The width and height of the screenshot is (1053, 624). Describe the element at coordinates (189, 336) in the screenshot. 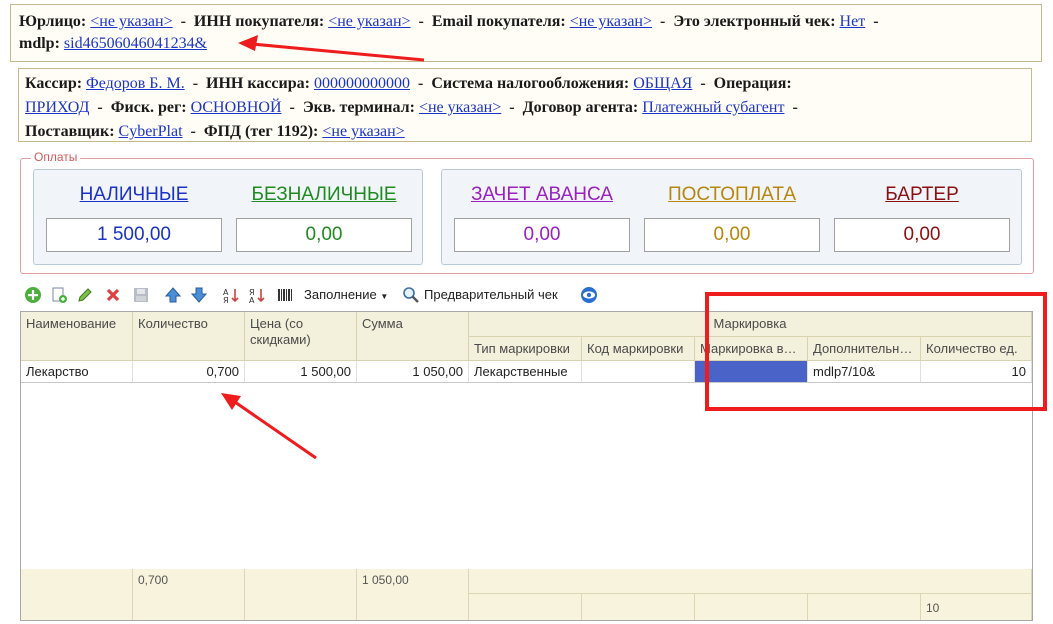

I see `column-header-quantity: Количество` at that location.